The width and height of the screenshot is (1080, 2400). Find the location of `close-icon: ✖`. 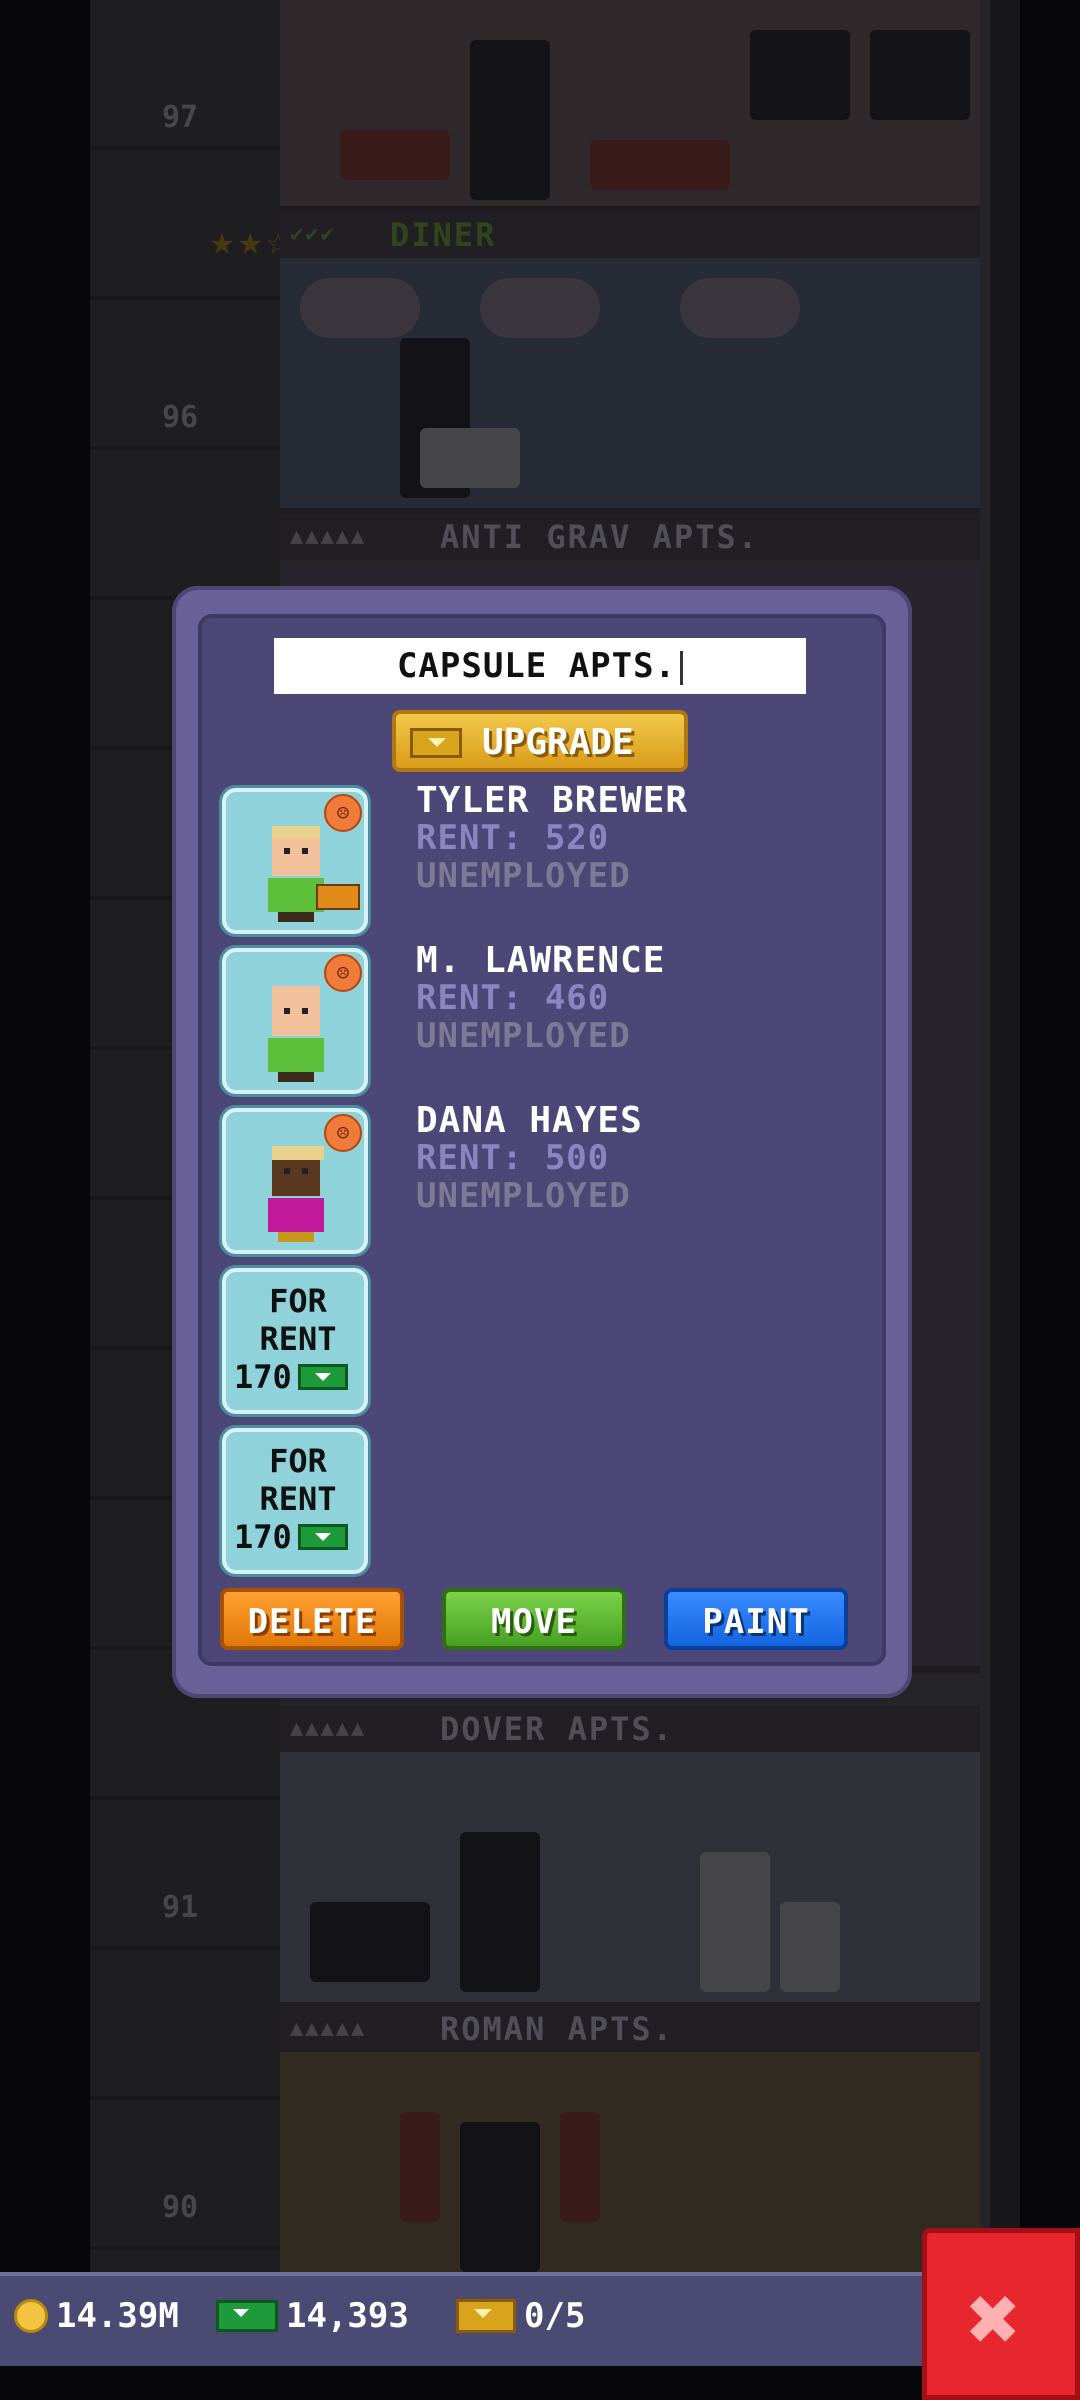

close-icon: ✖ is located at coordinates (994, 2319).